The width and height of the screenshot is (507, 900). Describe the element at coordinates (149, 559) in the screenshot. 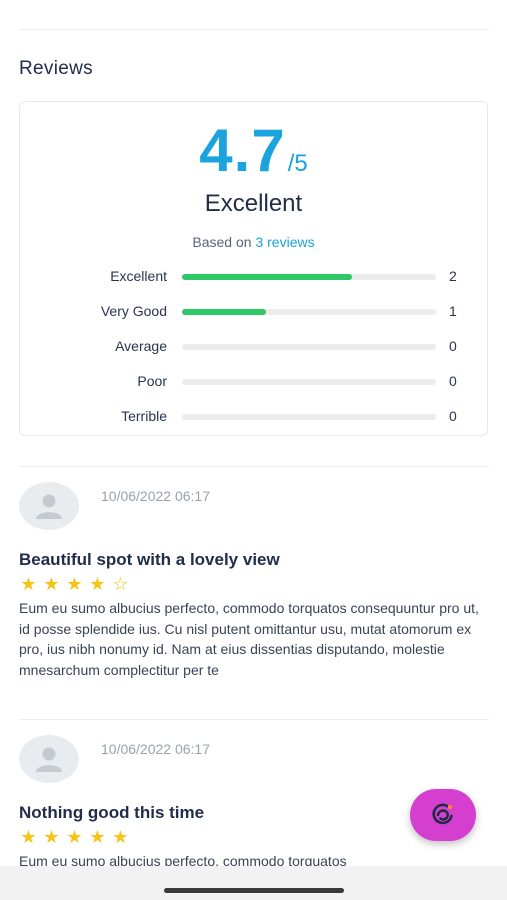

I see `review-title: Beautiful spot with a lovely view` at that location.